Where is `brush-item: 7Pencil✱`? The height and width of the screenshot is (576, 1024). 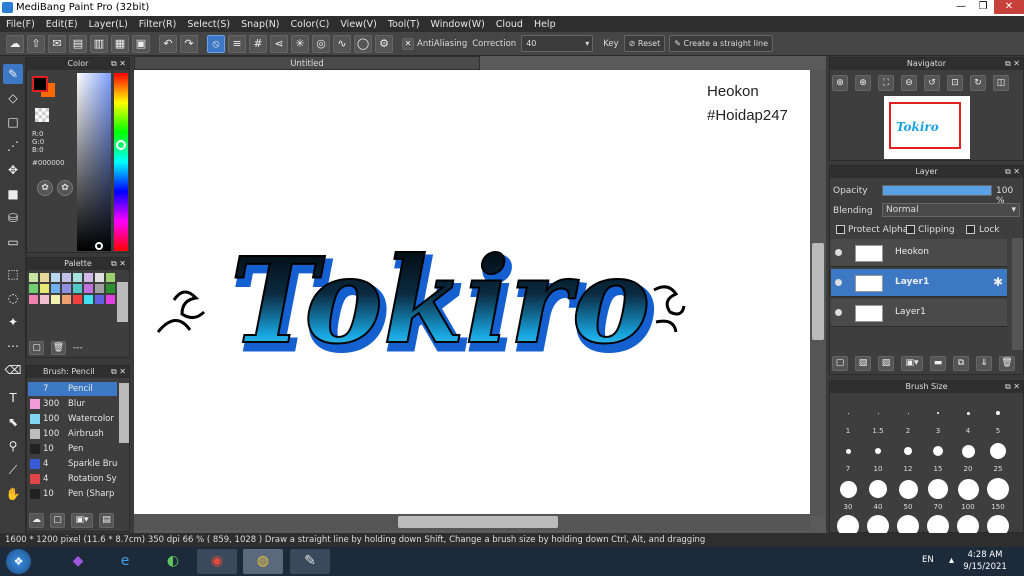
brush-item: 7Pencil✱ is located at coordinates (72, 389).